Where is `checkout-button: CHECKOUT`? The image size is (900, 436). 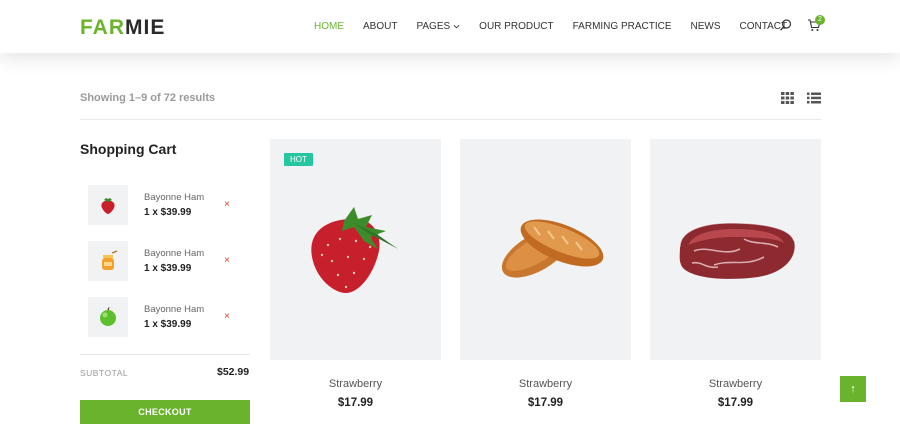 checkout-button: CHECKOUT is located at coordinates (165, 412).